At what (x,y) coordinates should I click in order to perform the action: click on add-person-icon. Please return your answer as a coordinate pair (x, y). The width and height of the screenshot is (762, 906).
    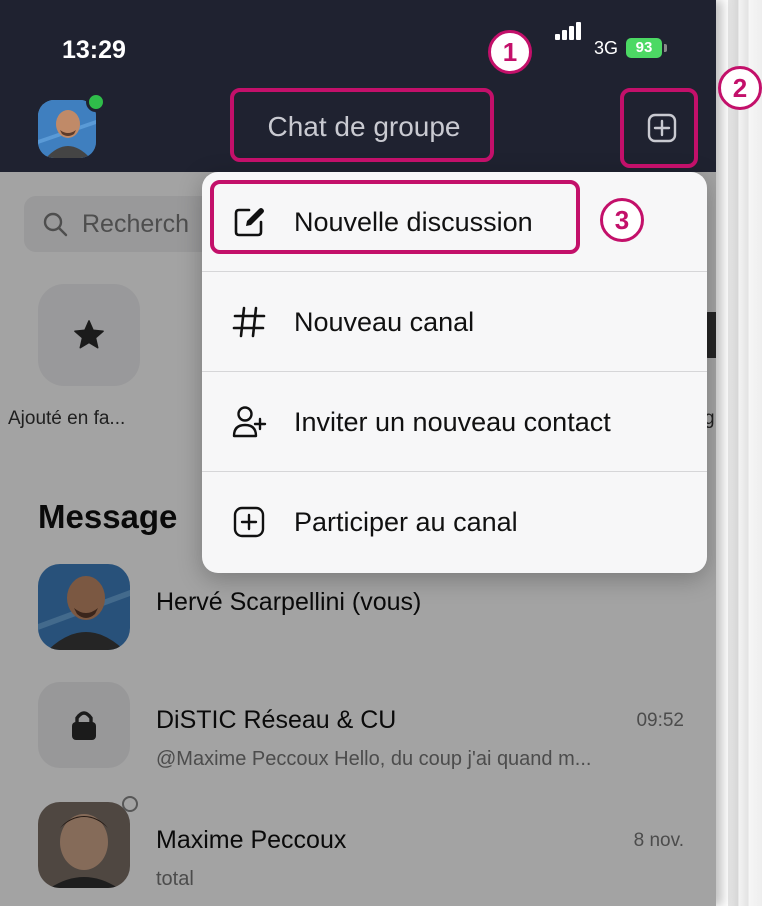
    Looking at the image, I should click on (249, 422).